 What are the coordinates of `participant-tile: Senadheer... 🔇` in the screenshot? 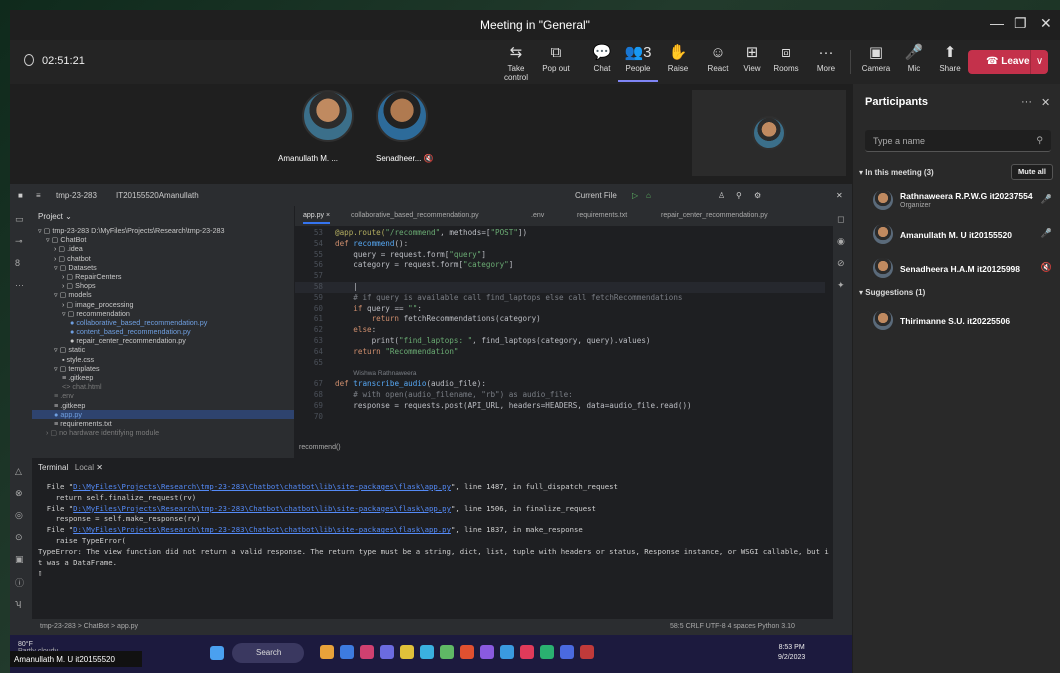 It's located at (403, 126).